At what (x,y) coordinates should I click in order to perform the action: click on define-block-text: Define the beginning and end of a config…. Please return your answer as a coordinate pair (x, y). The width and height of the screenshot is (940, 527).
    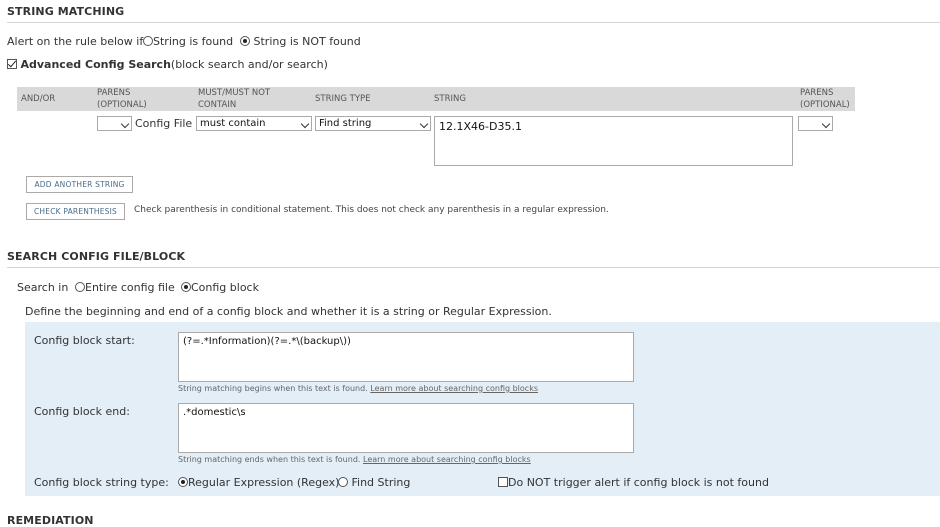
    Looking at the image, I should click on (288, 311).